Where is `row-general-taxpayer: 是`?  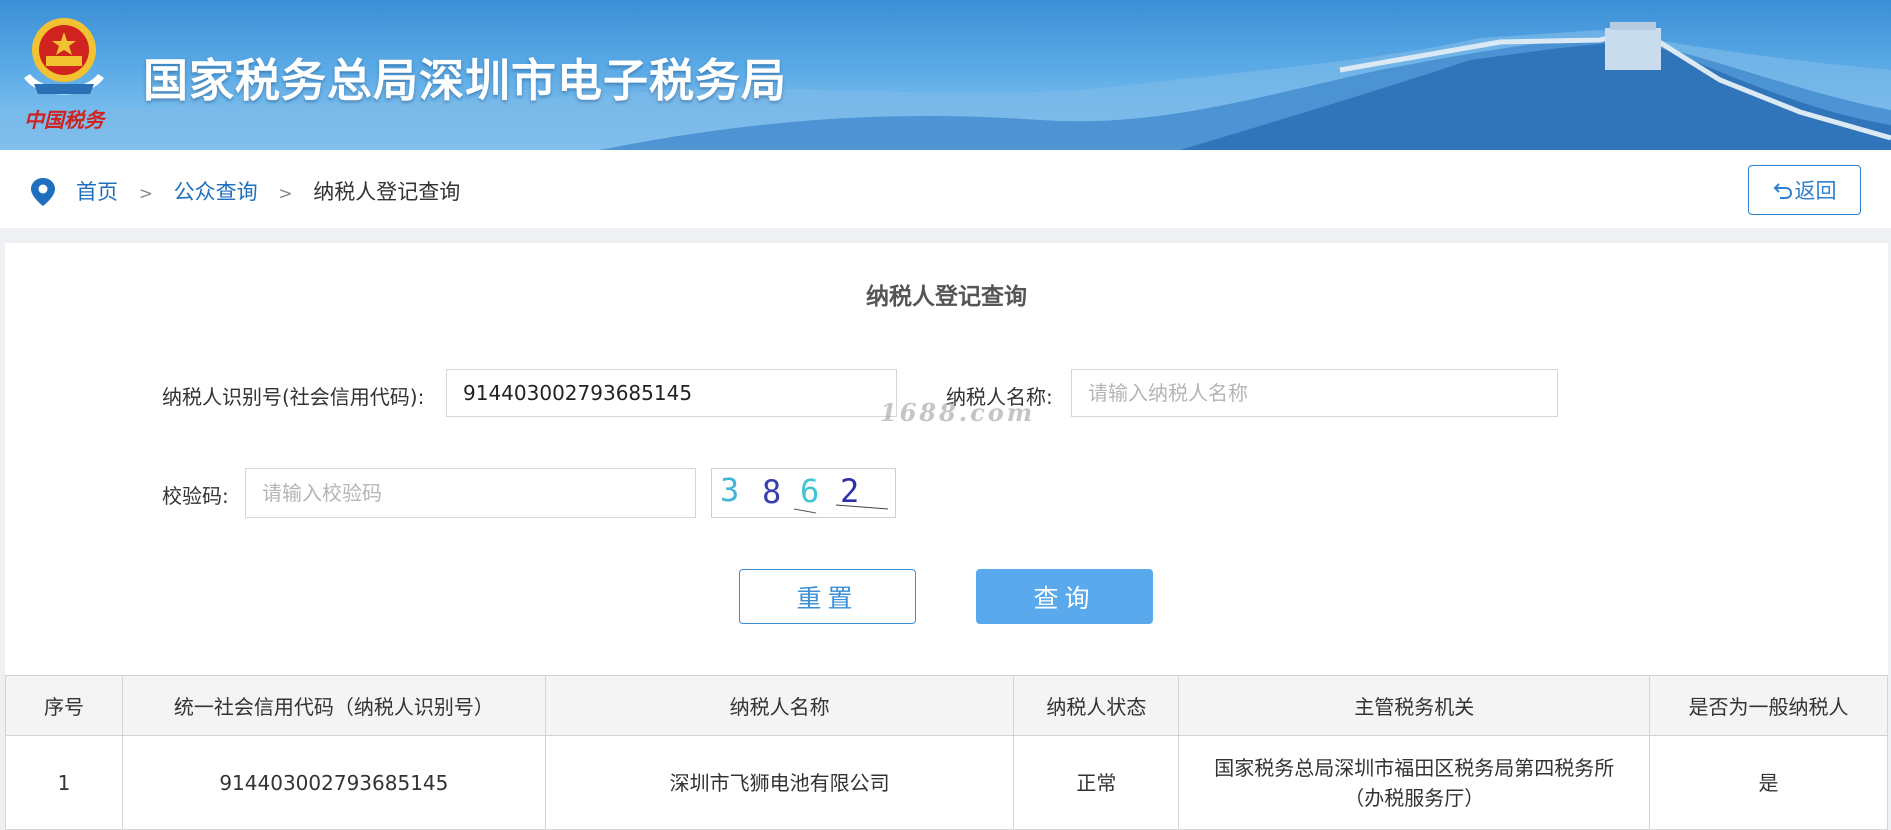 row-general-taxpayer: 是 is located at coordinates (1768, 782).